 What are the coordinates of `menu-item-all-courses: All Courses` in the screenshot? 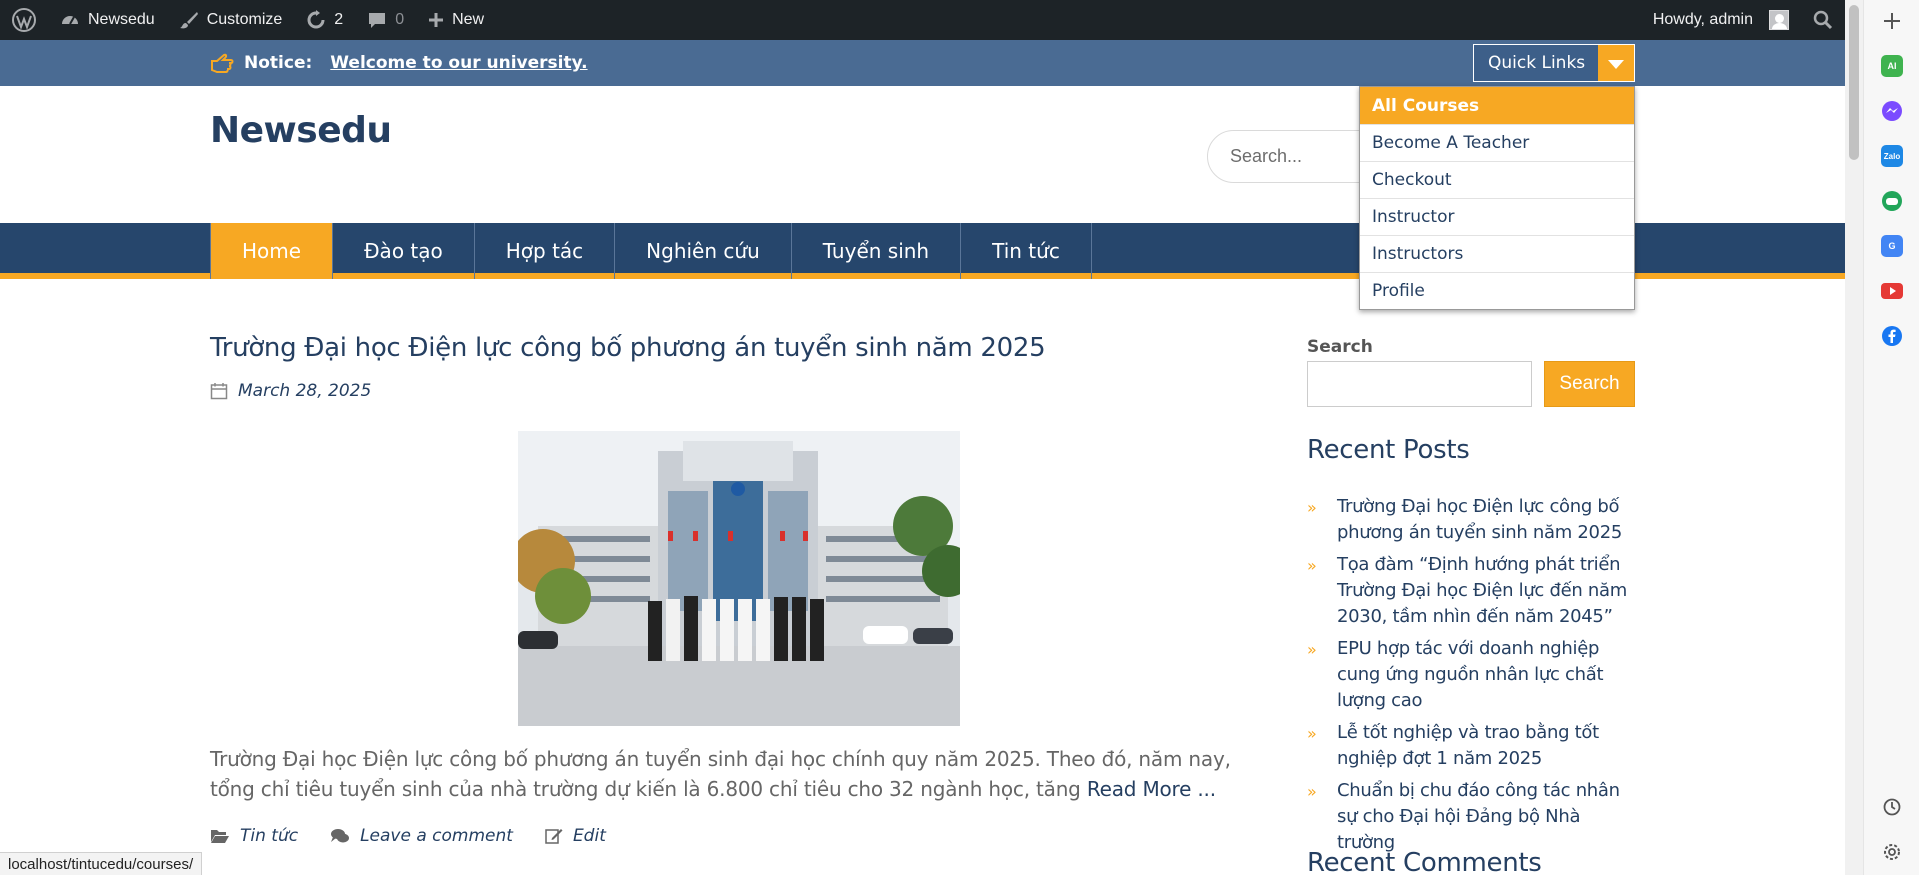 It's located at (1497, 105).